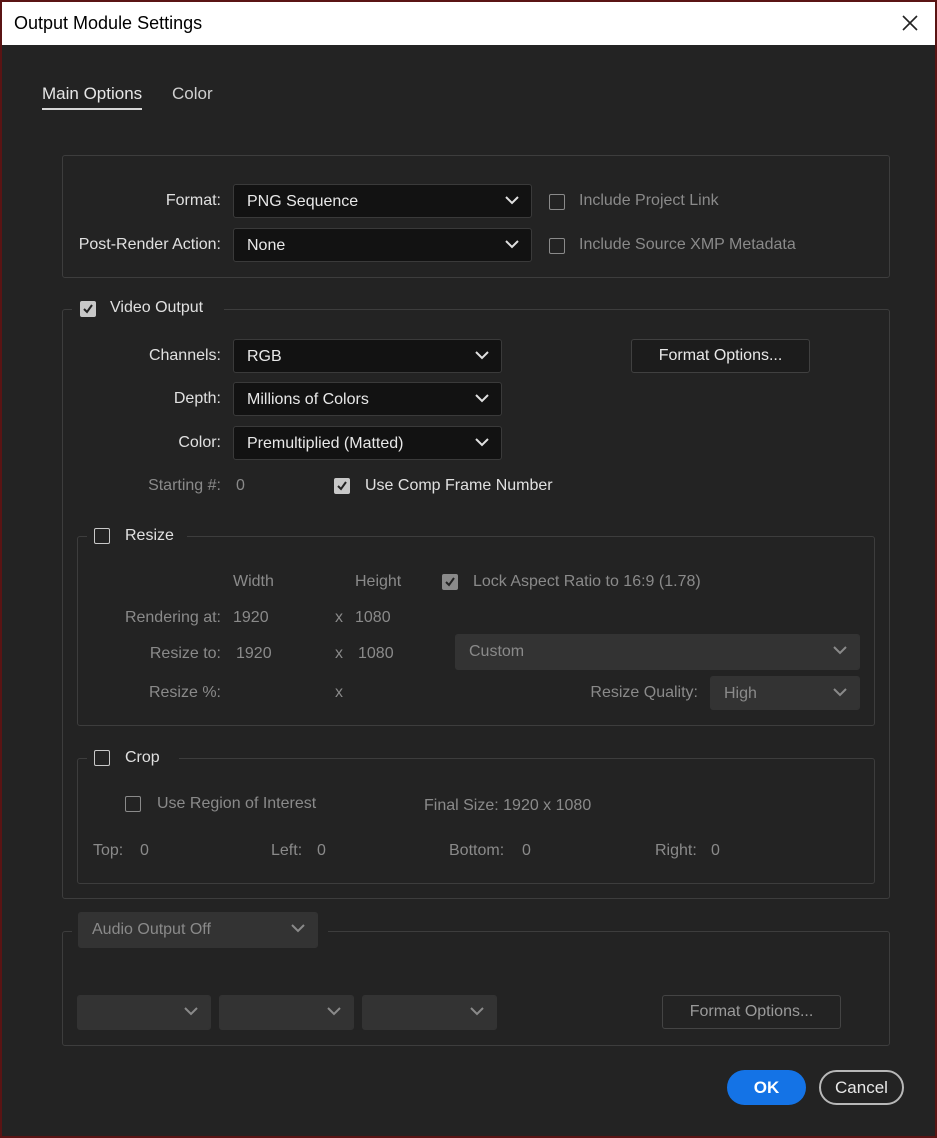 The width and height of the screenshot is (937, 1138). What do you see at coordinates (910, 23) in the screenshot?
I see `close-icon` at bounding box center [910, 23].